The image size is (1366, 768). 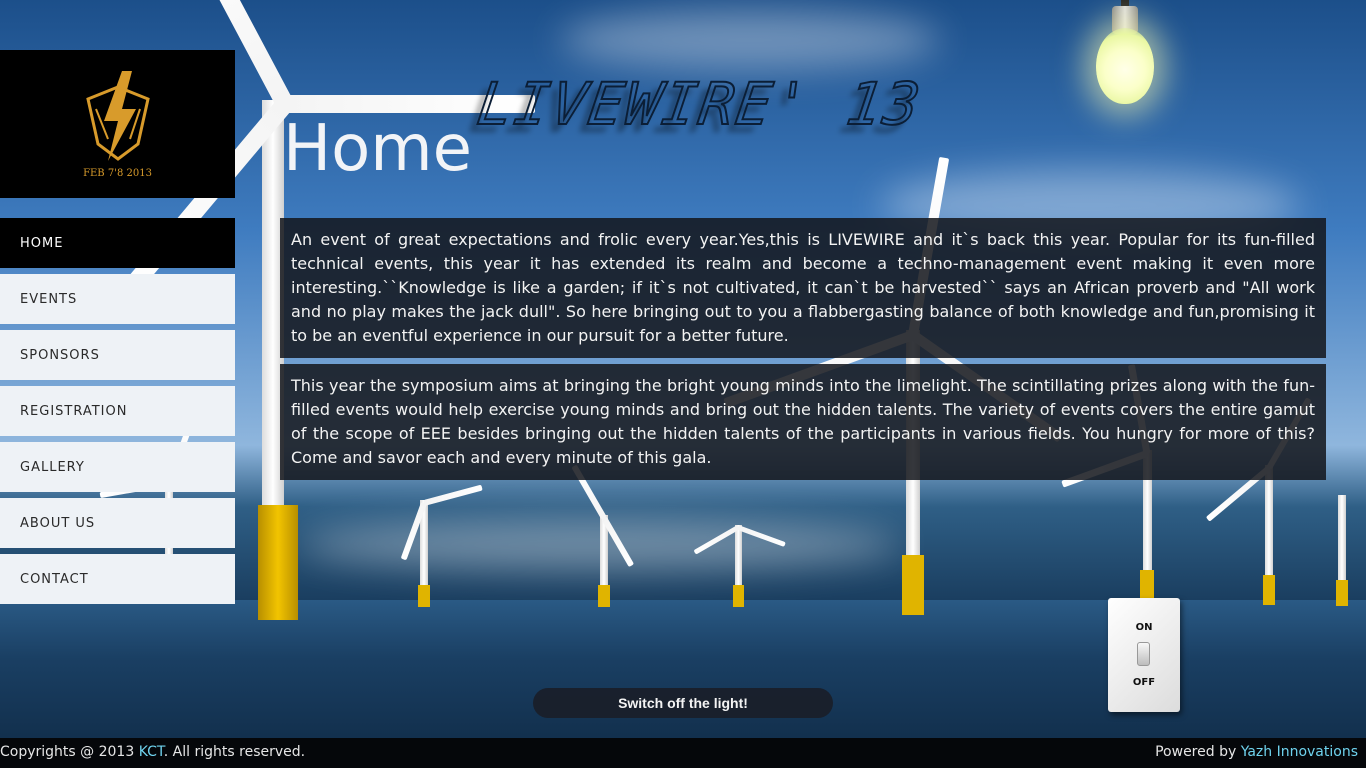 I want to click on nav-item-sponsors: SPONSORS, so click(x=117, y=355).